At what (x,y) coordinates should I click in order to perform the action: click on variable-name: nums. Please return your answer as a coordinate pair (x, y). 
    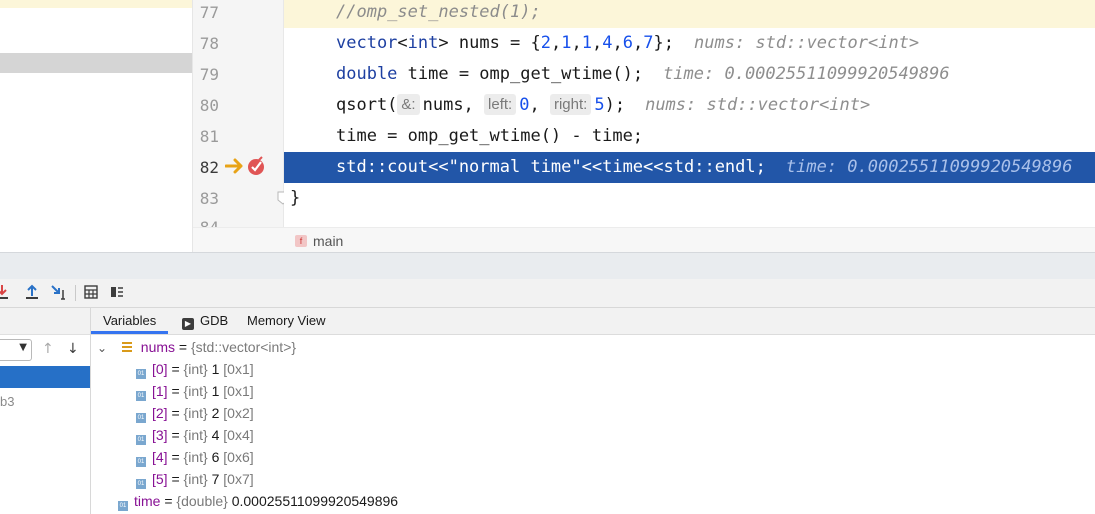
    Looking at the image, I should click on (158, 347).